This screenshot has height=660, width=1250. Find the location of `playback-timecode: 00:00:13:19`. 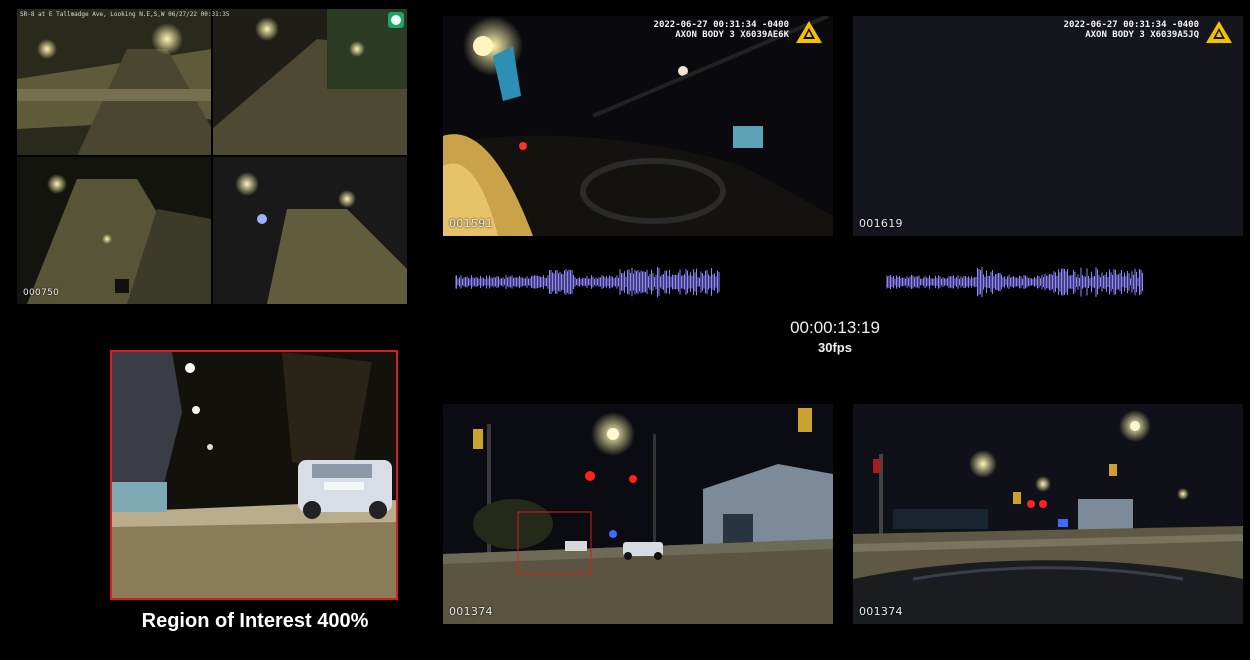

playback-timecode: 00:00:13:19 is located at coordinates (835, 327).